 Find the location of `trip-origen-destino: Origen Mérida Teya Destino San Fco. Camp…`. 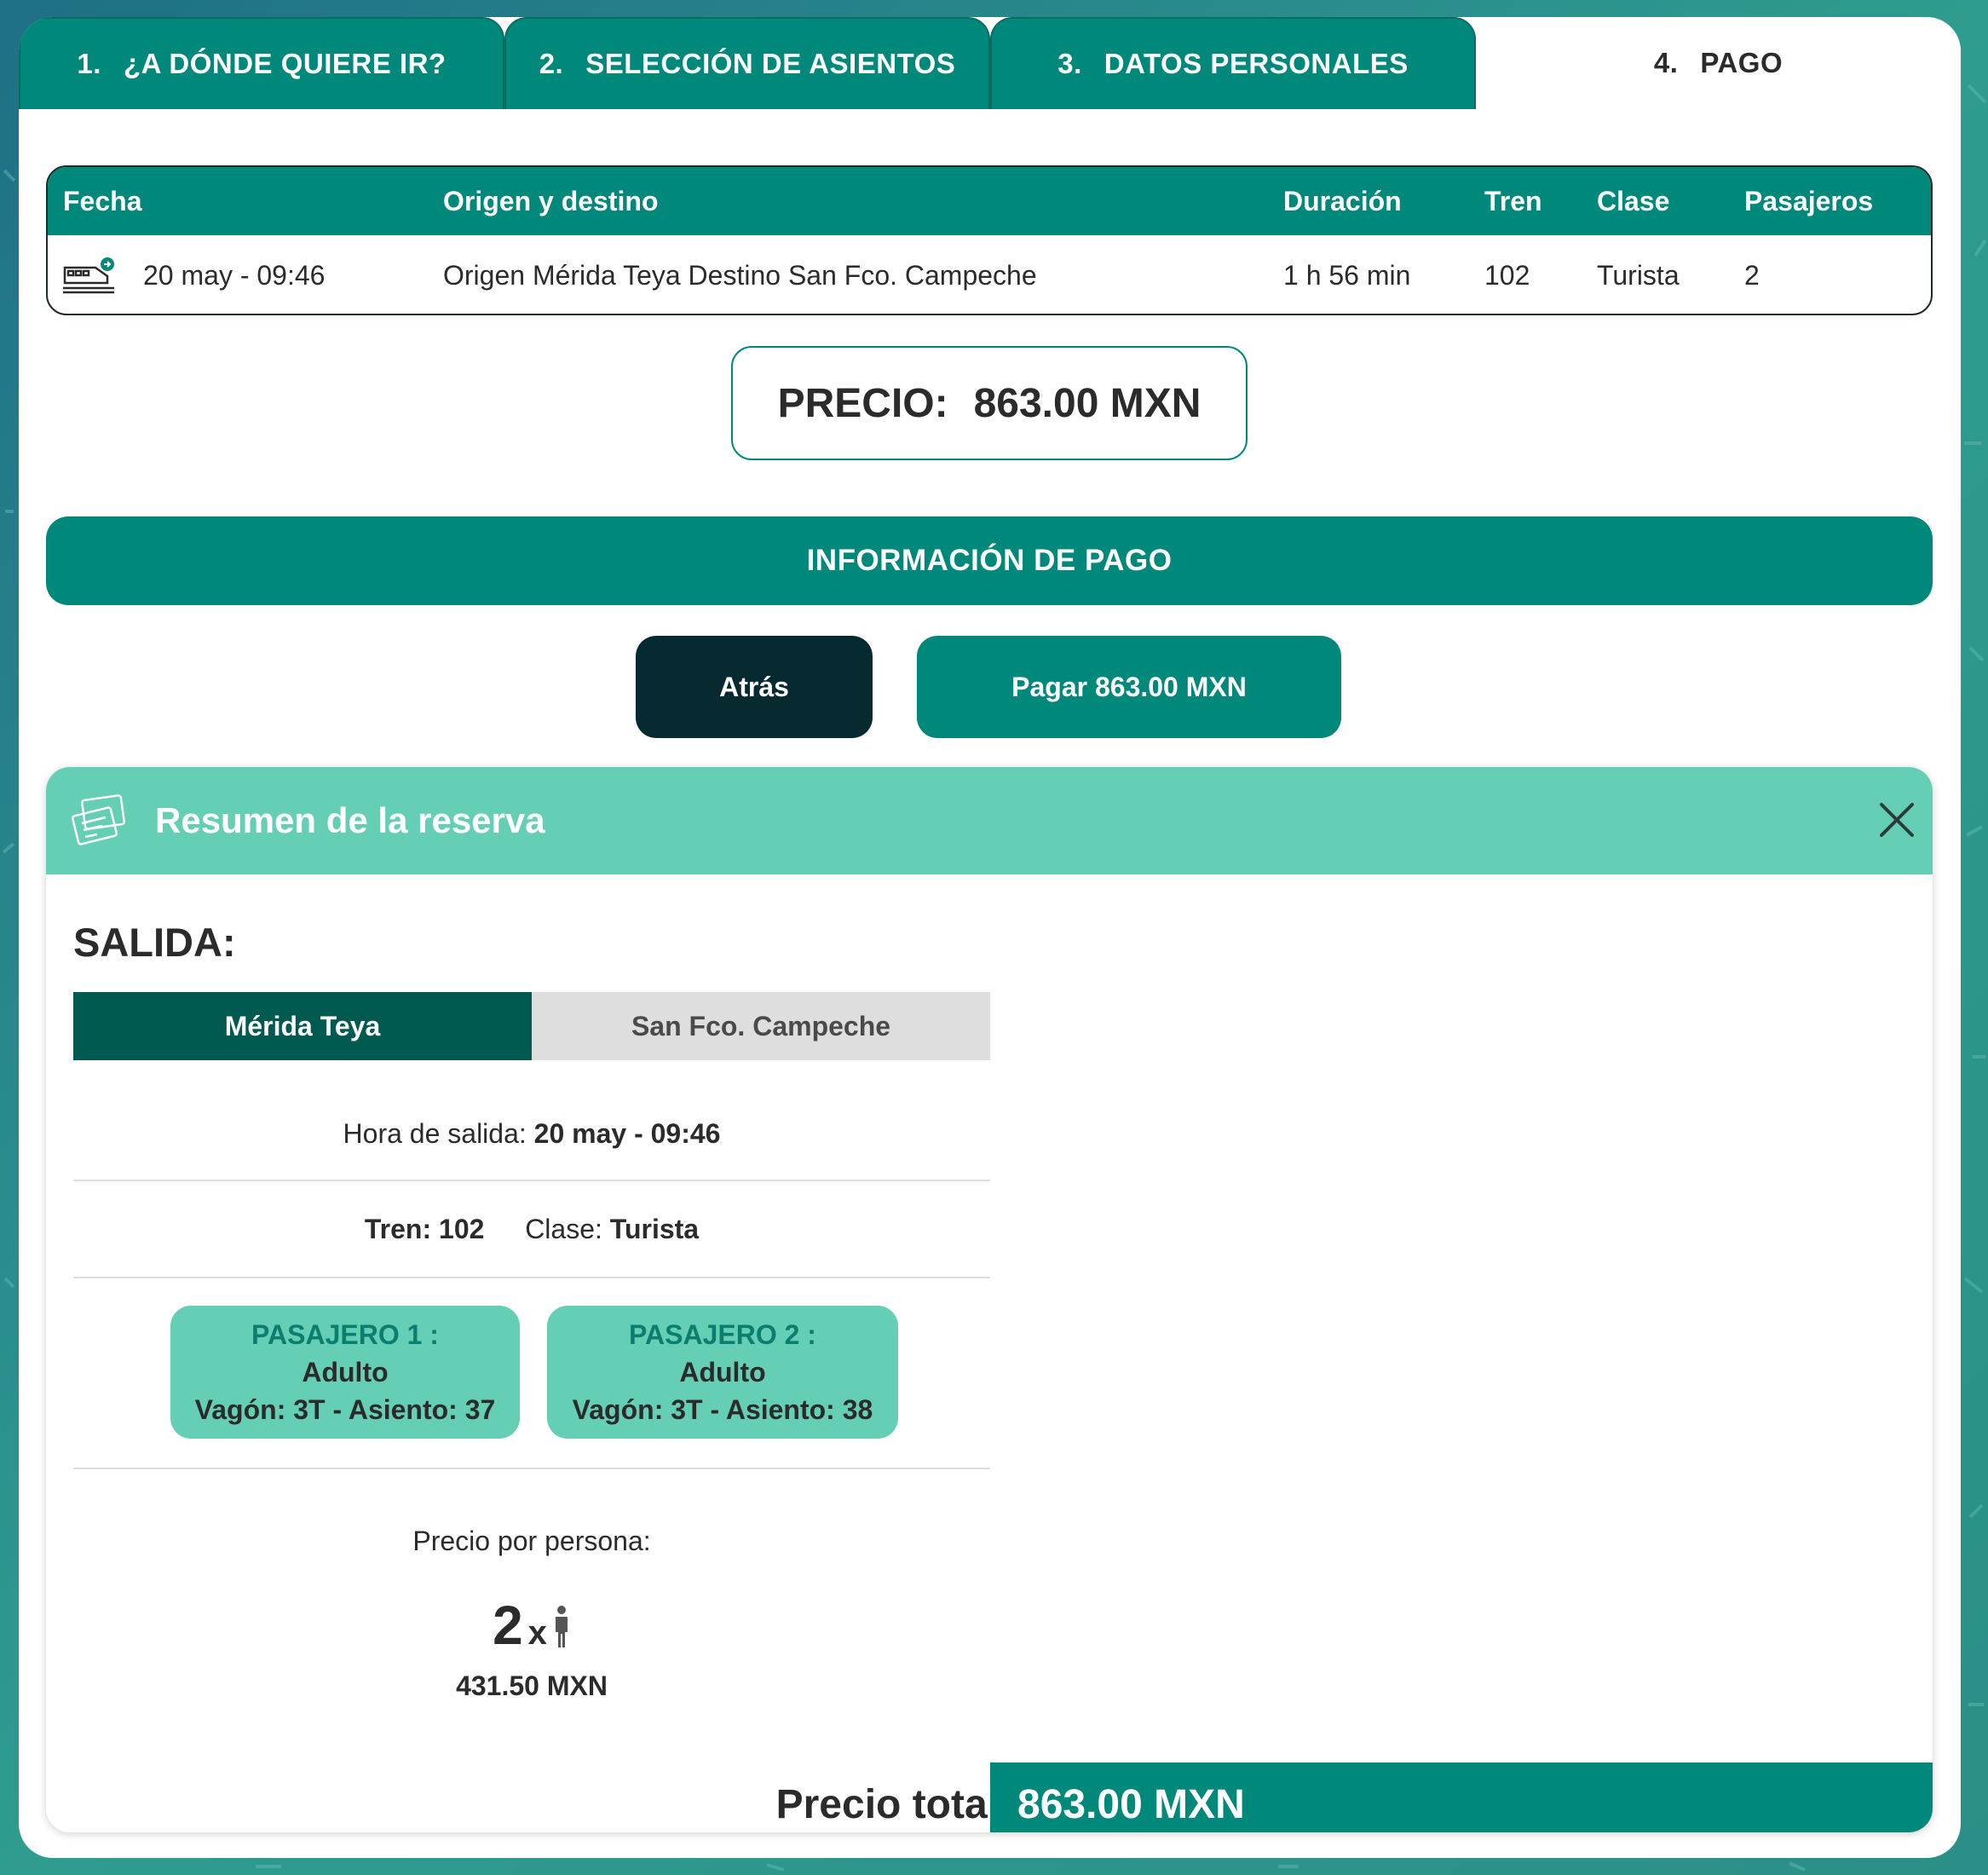

trip-origen-destino: Origen Mérida Teya Destino San Fco. Camp… is located at coordinates (740, 275).